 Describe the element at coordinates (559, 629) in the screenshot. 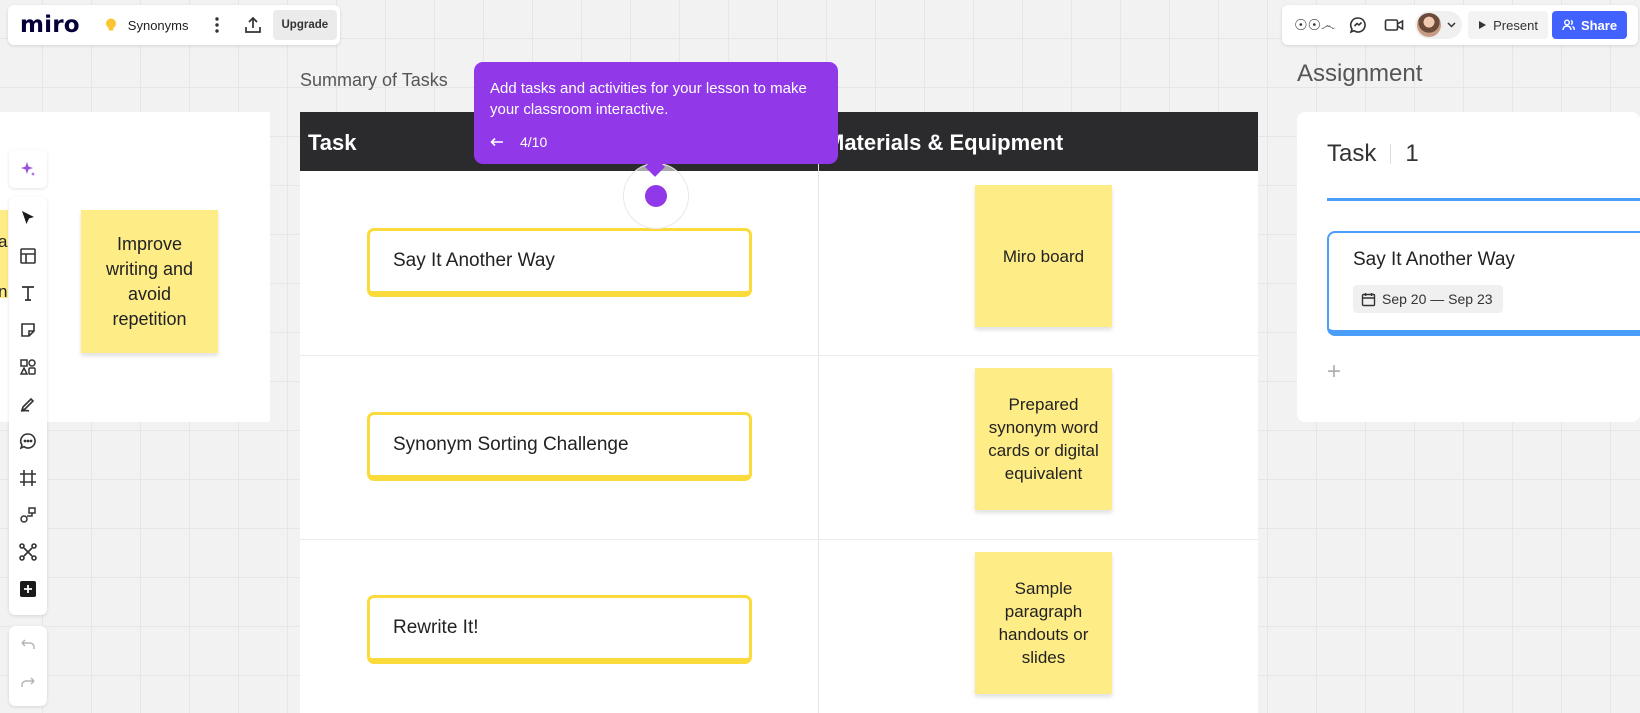

I see `task-card: Rewrite It!` at that location.